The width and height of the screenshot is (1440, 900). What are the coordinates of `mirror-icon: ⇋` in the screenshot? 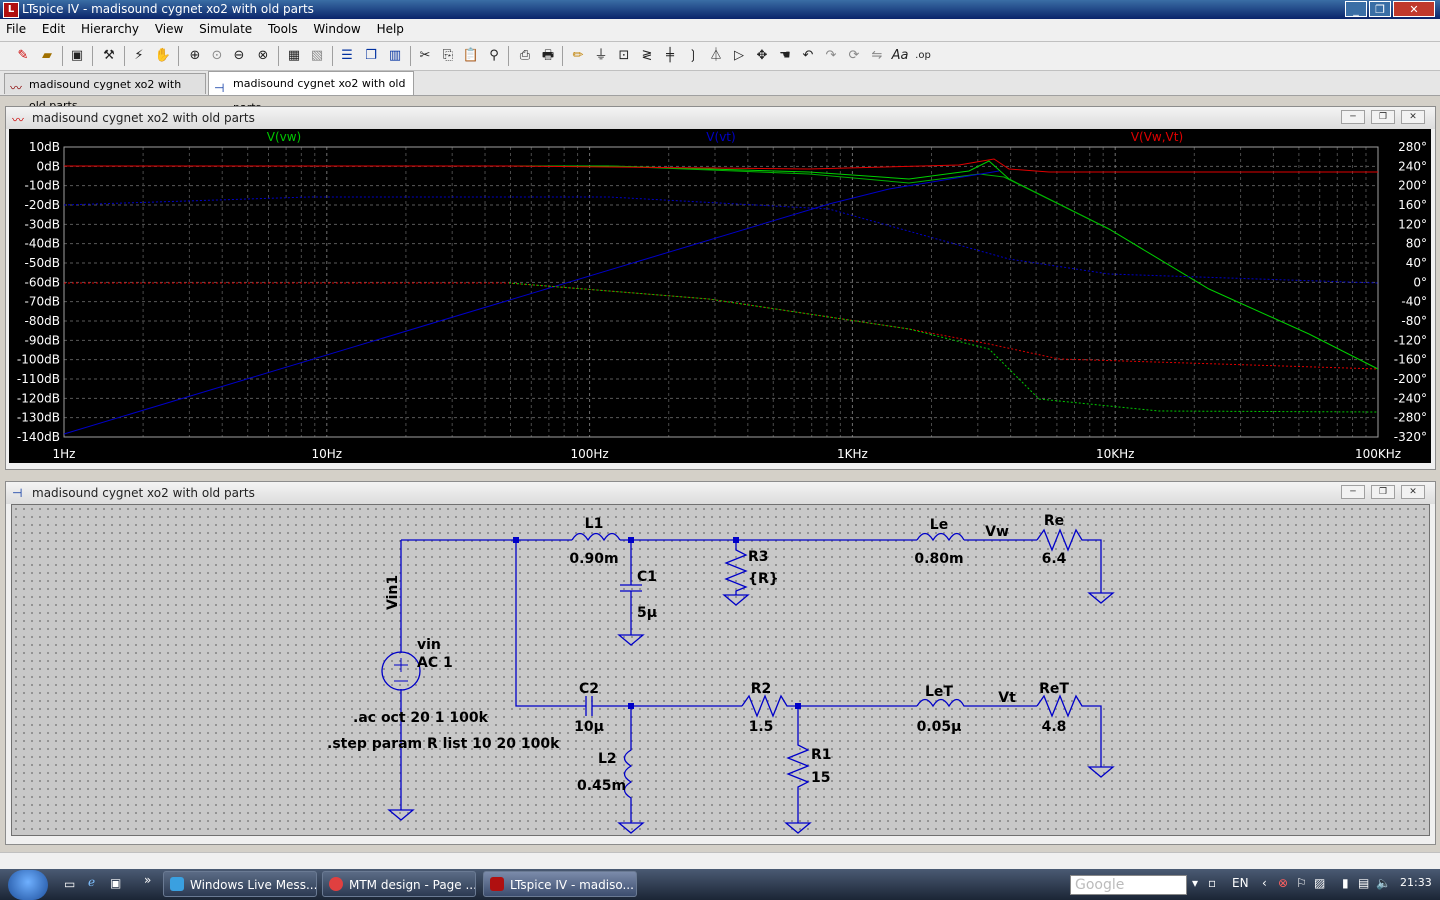 It's located at (877, 56).